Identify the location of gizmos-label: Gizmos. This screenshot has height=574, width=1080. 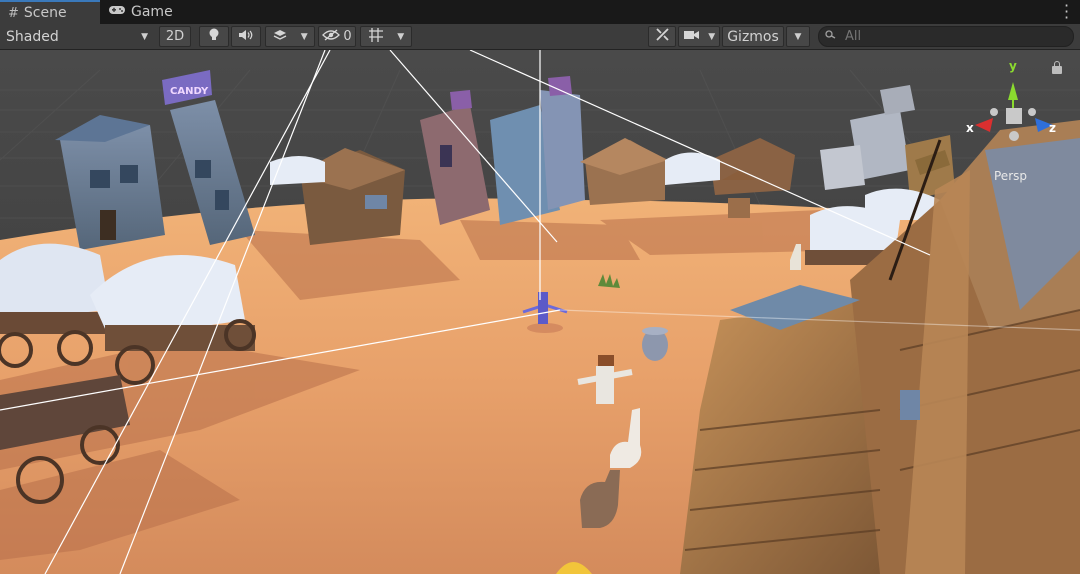
(753, 36).